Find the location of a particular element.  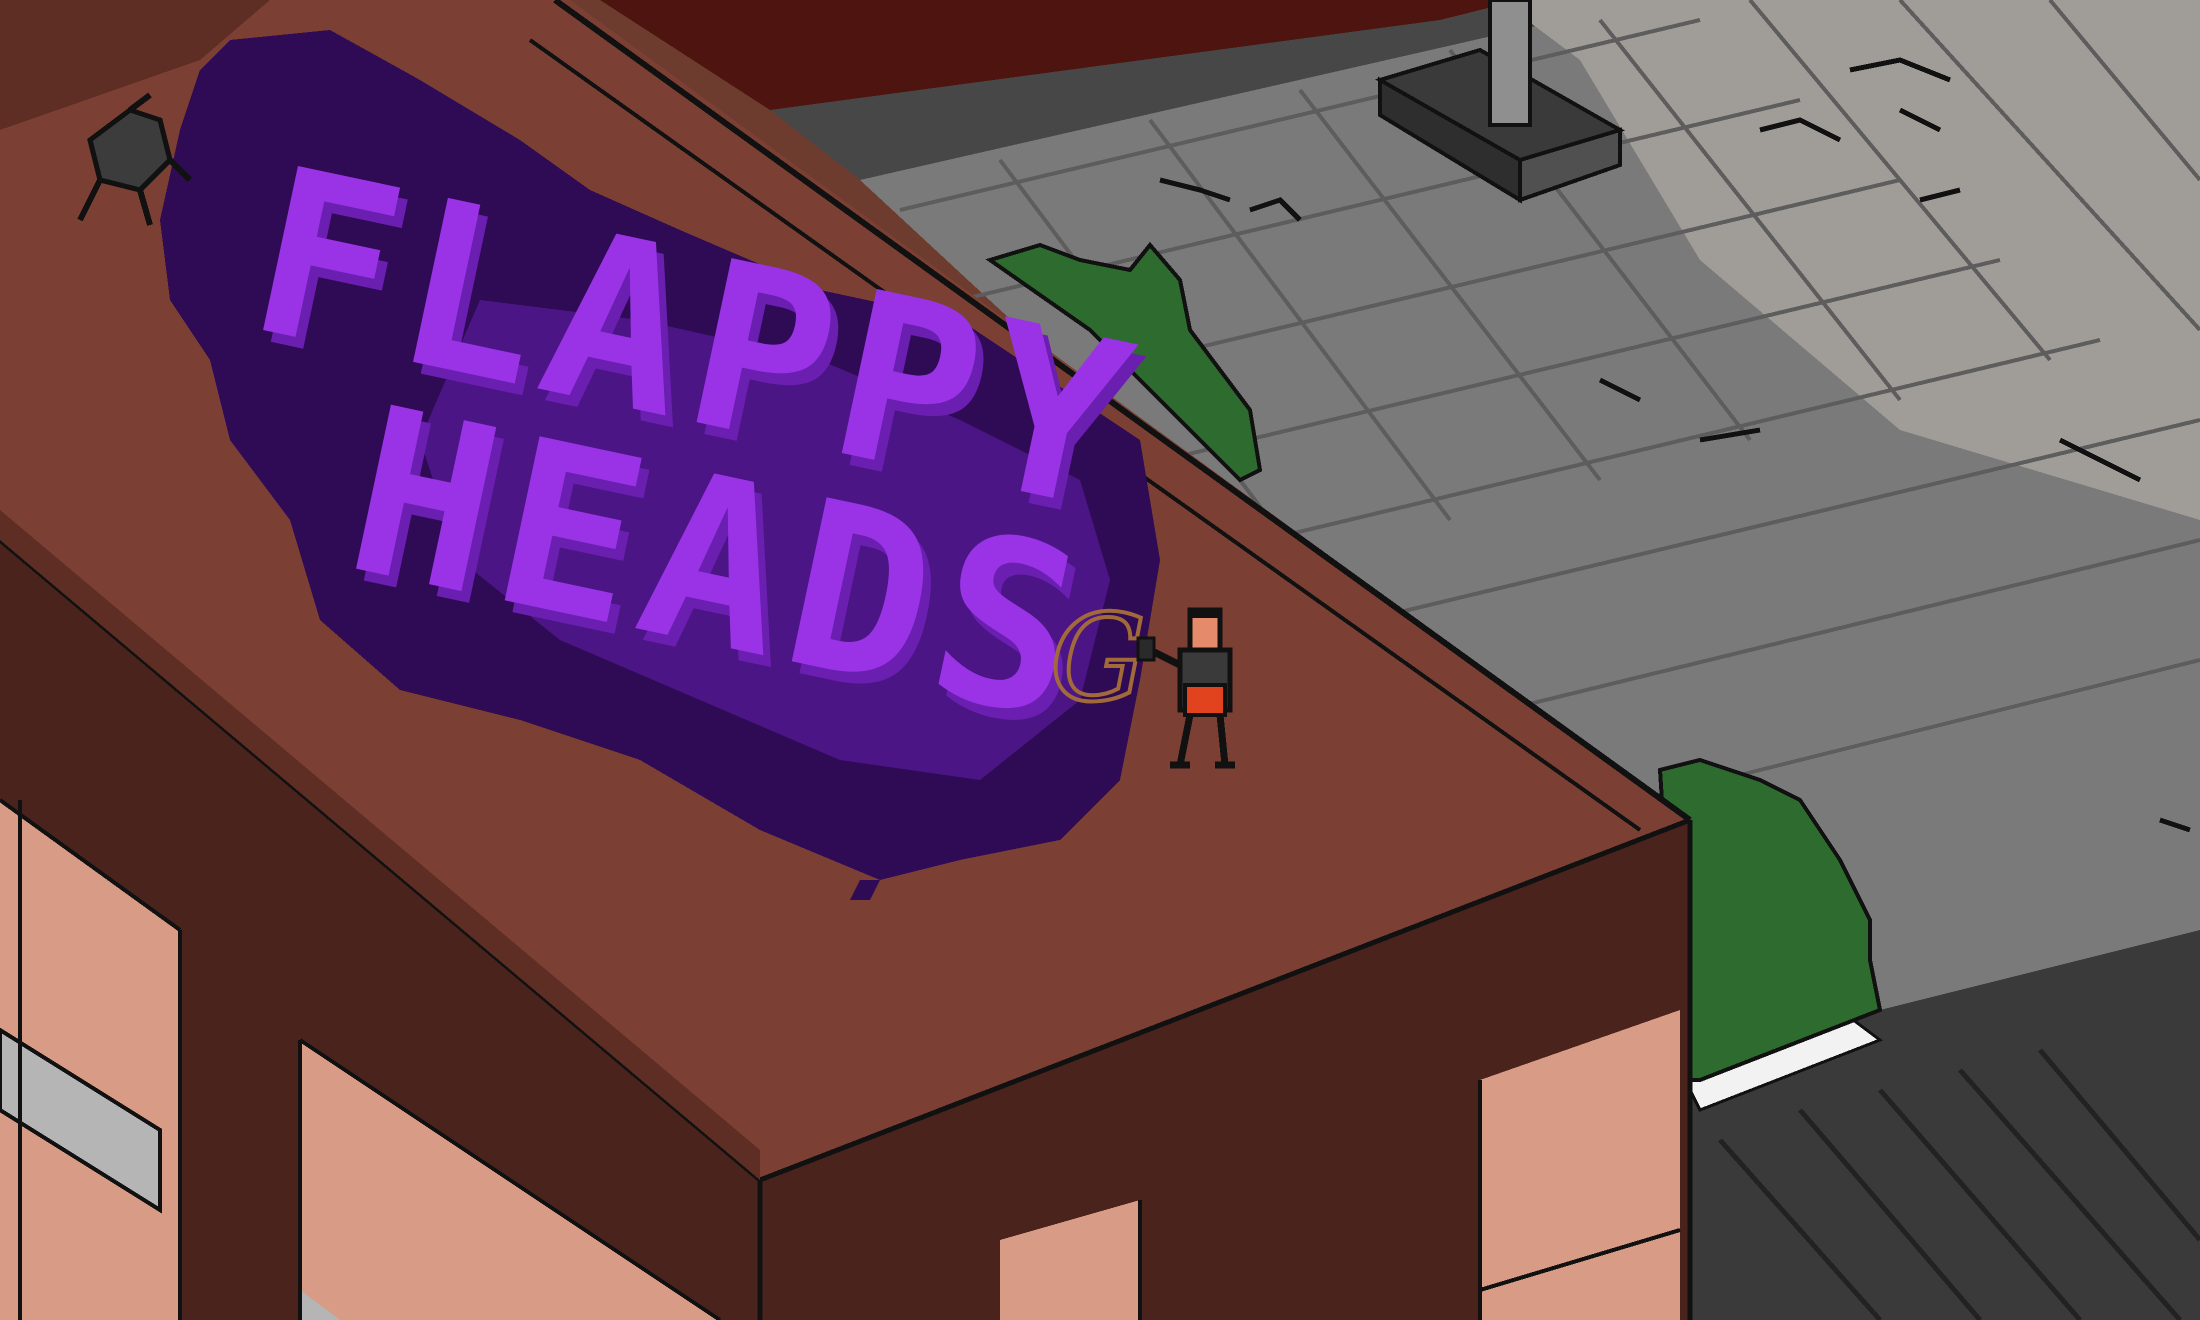

player-hair is located at coordinates (1205, 613).